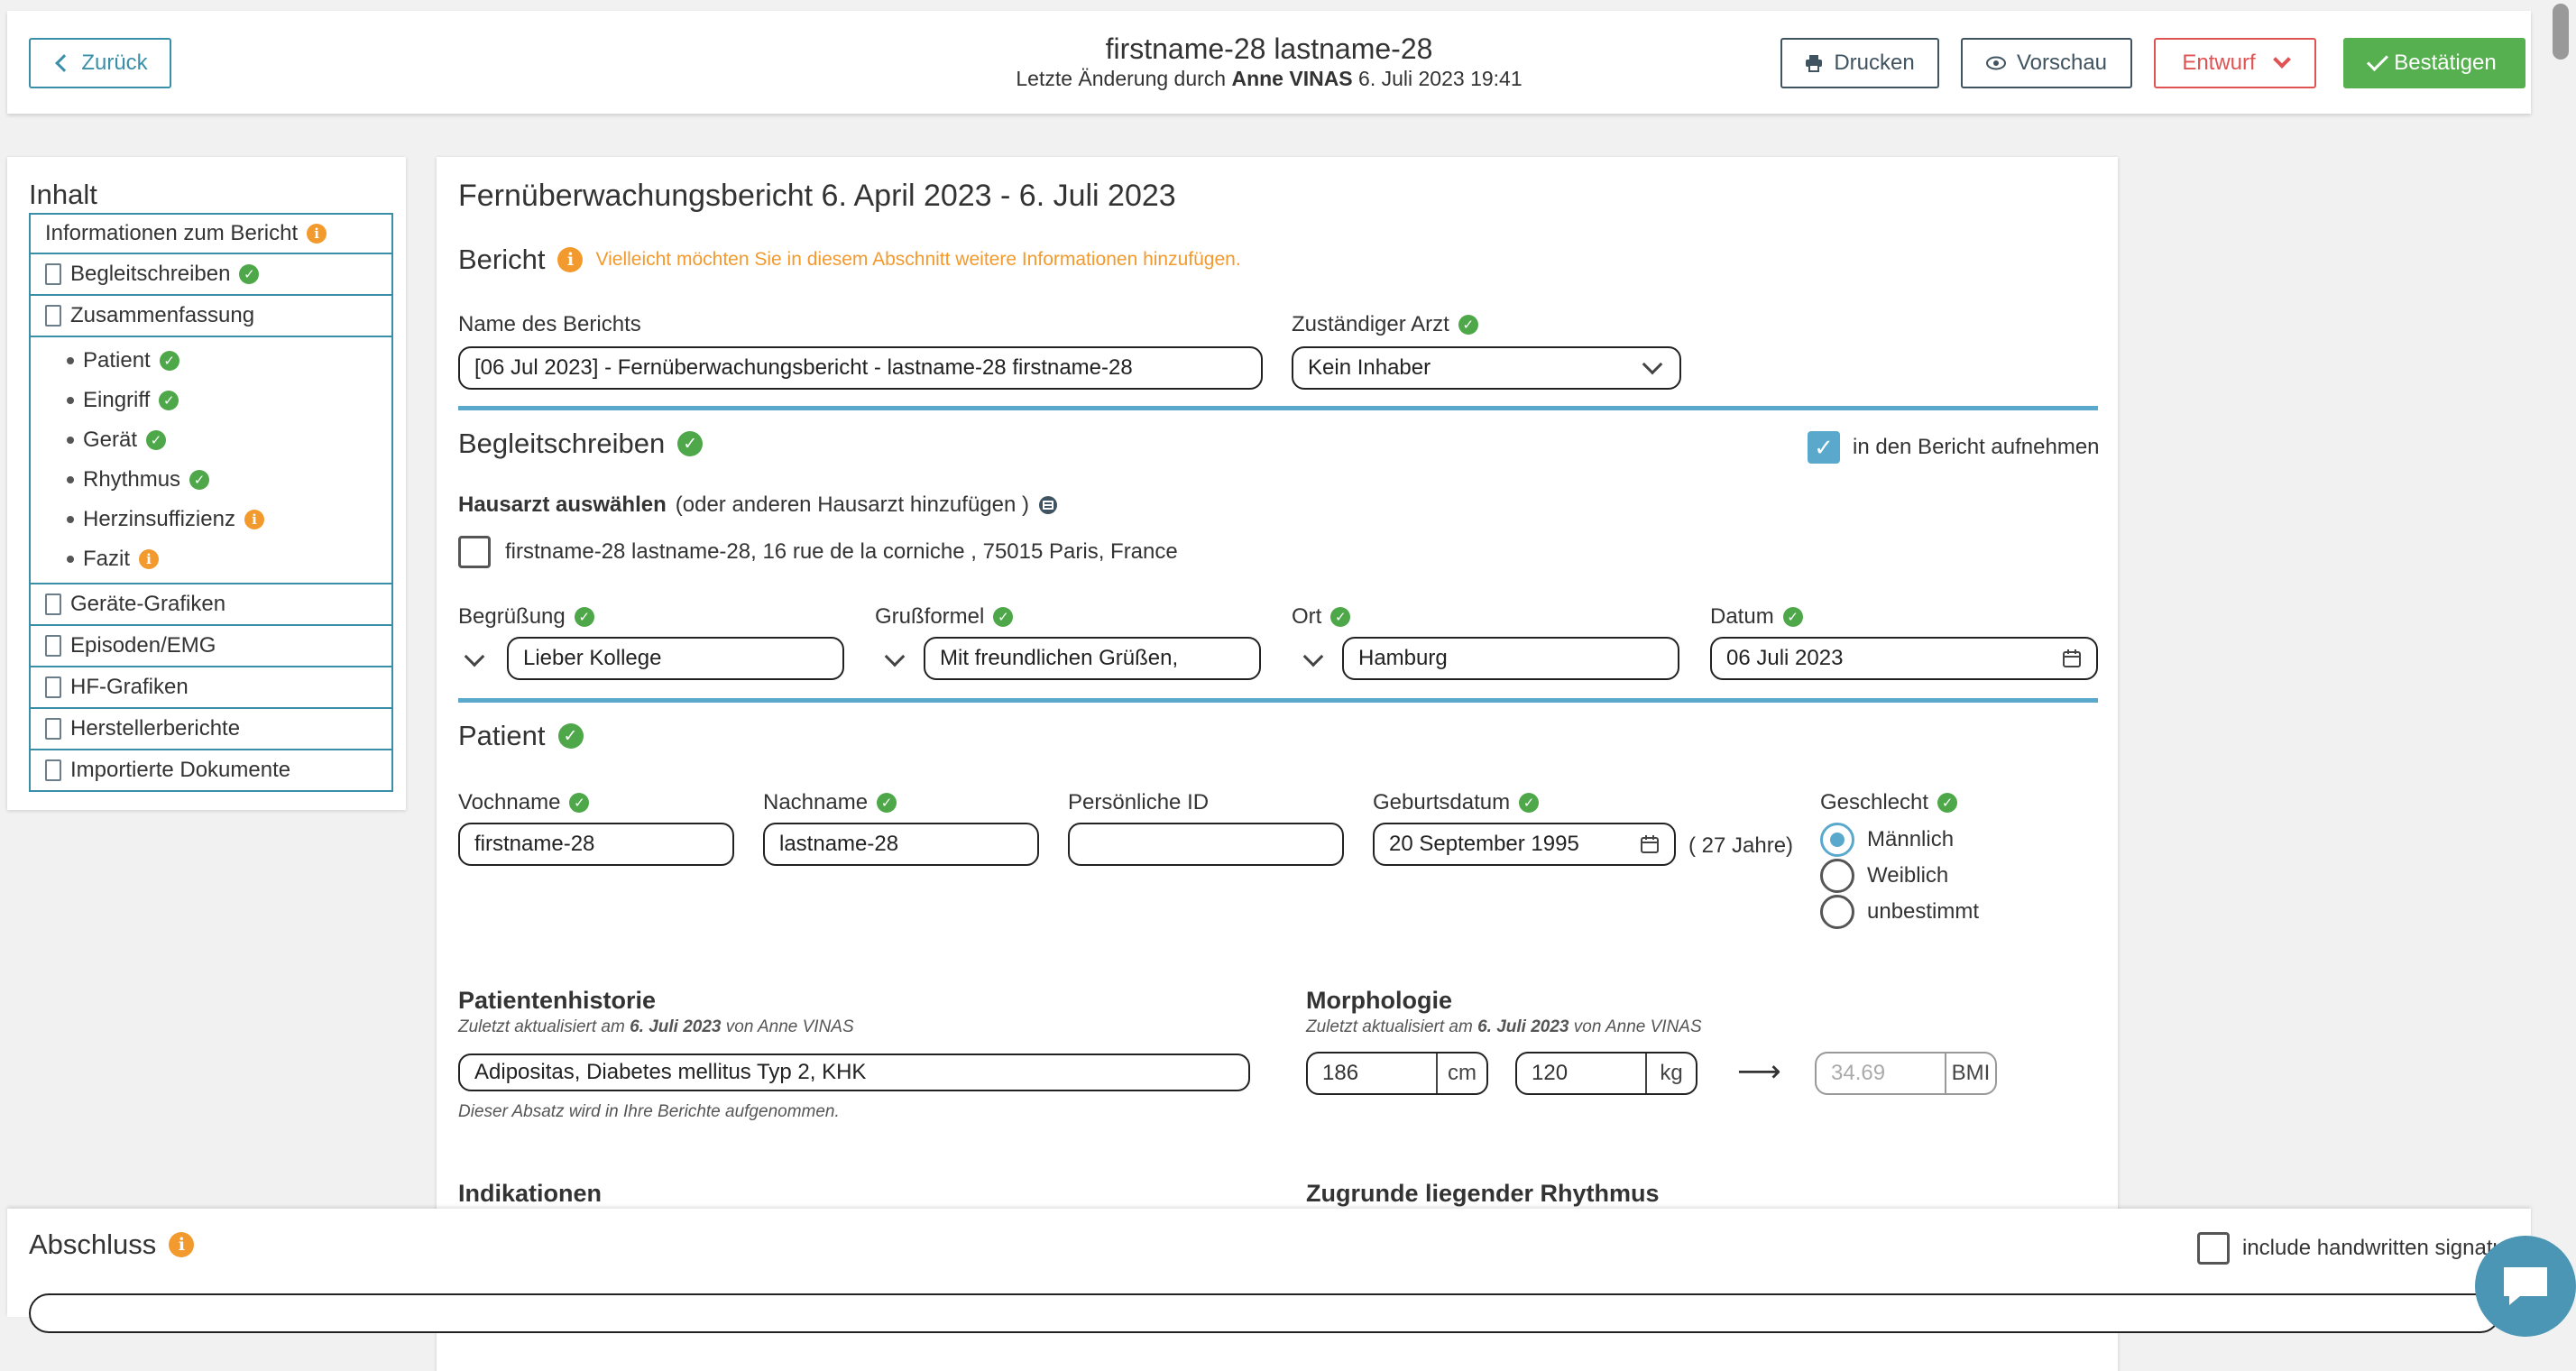  I want to click on section-heading: Bericht, so click(502, 259).